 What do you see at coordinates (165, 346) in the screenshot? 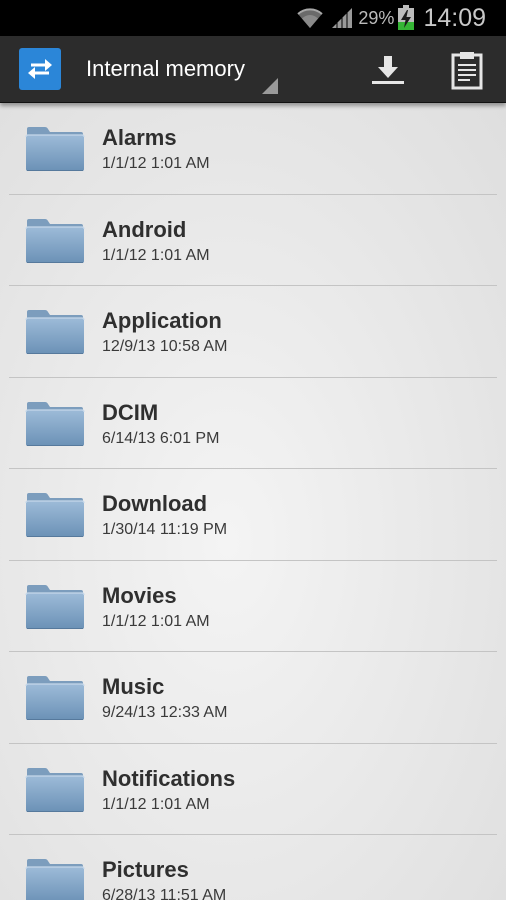
I see `file-date: 12/9/13 10:58 AM` at bounding box center [165, 346].